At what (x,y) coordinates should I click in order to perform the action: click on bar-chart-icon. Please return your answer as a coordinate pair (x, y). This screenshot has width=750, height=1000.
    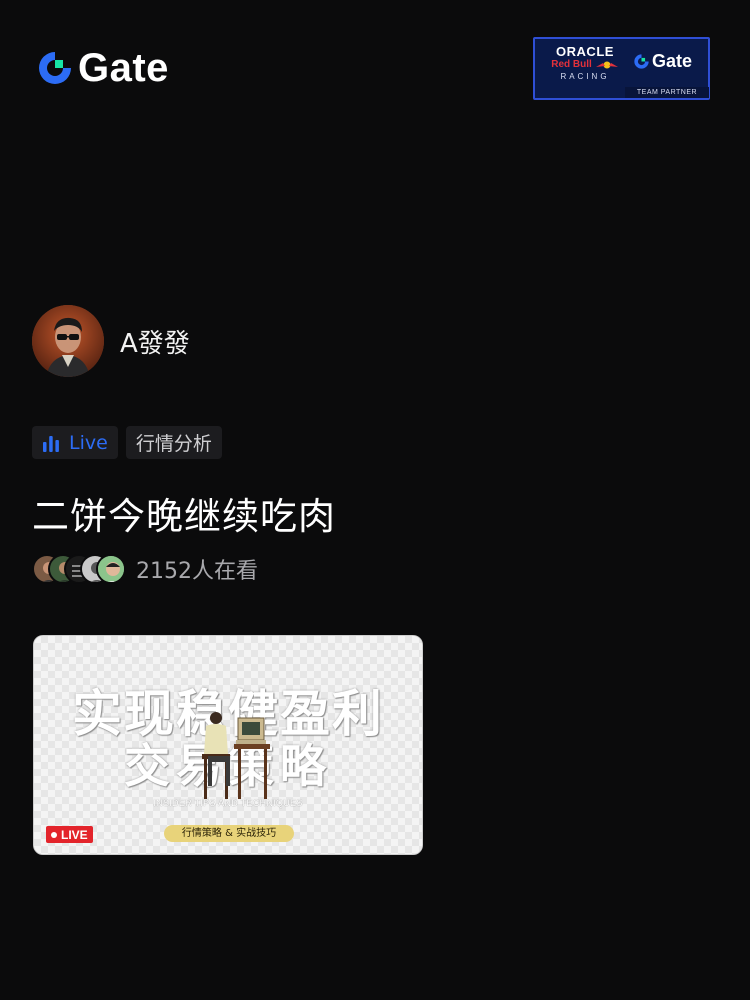
    Looking at the image, I should click on (51, 443).